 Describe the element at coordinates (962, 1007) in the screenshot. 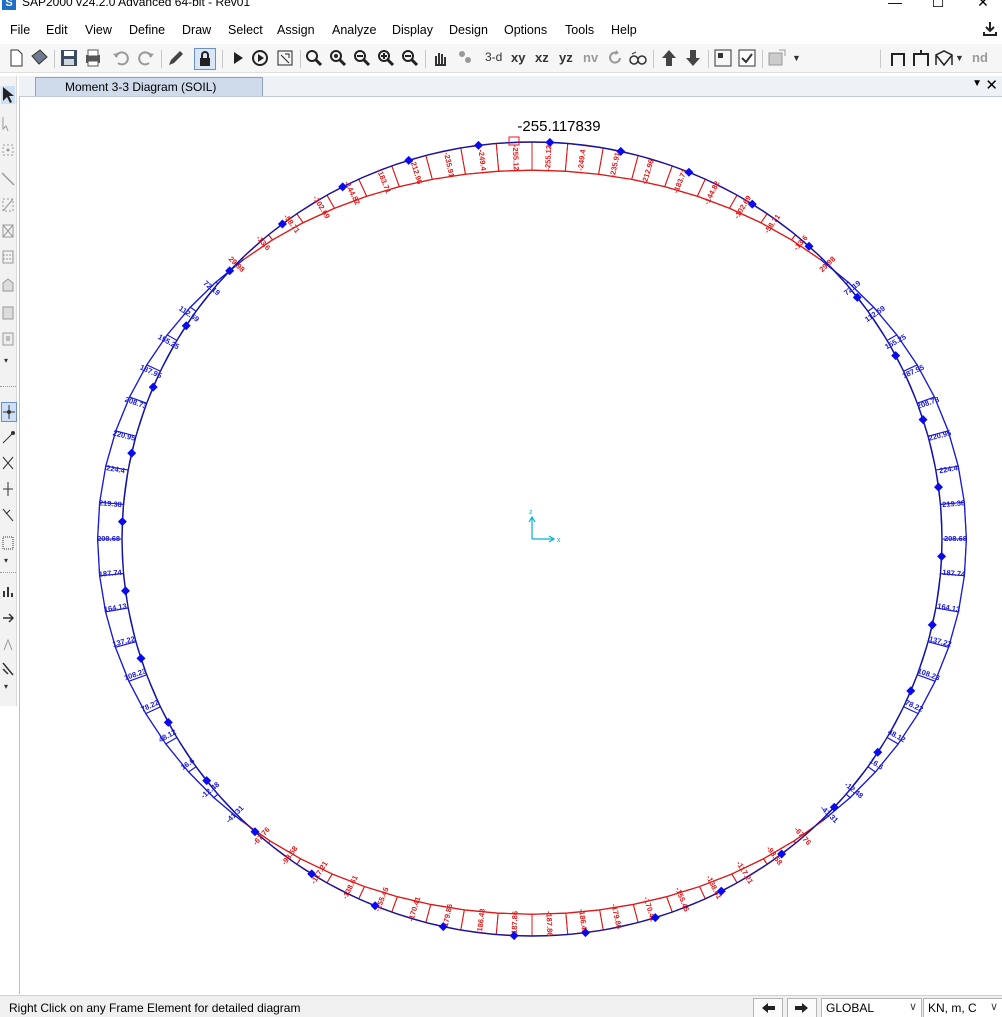

I see `units-select: KN, m, C ∨` at that location.